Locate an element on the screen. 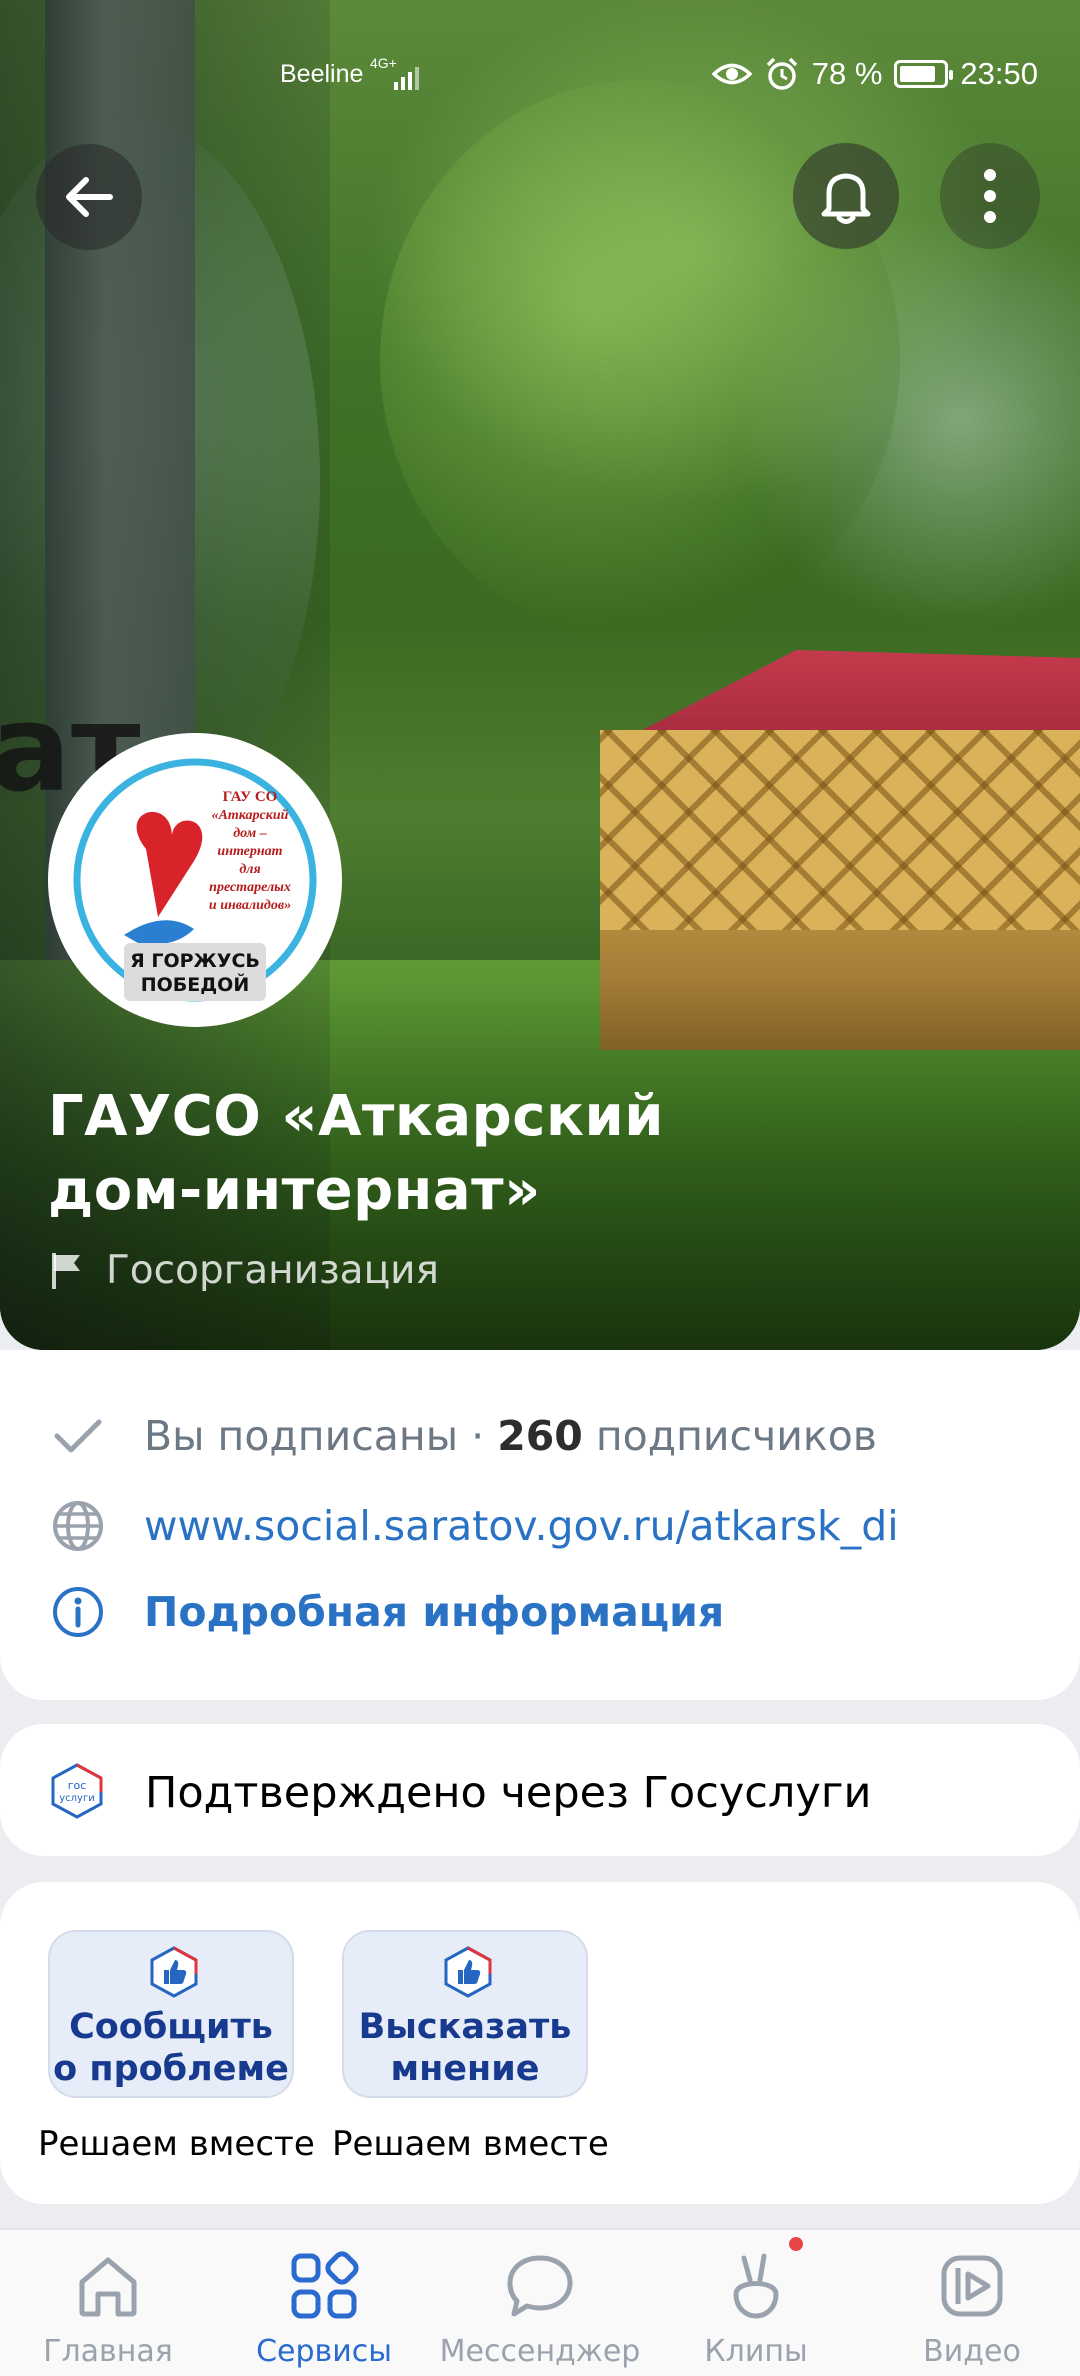 Image resolution: width=1080 pixels, height=2376 pixels. website-url: www.social.saratov.gov.ru/atkarsk_di is located at coordinates (521, 1526).